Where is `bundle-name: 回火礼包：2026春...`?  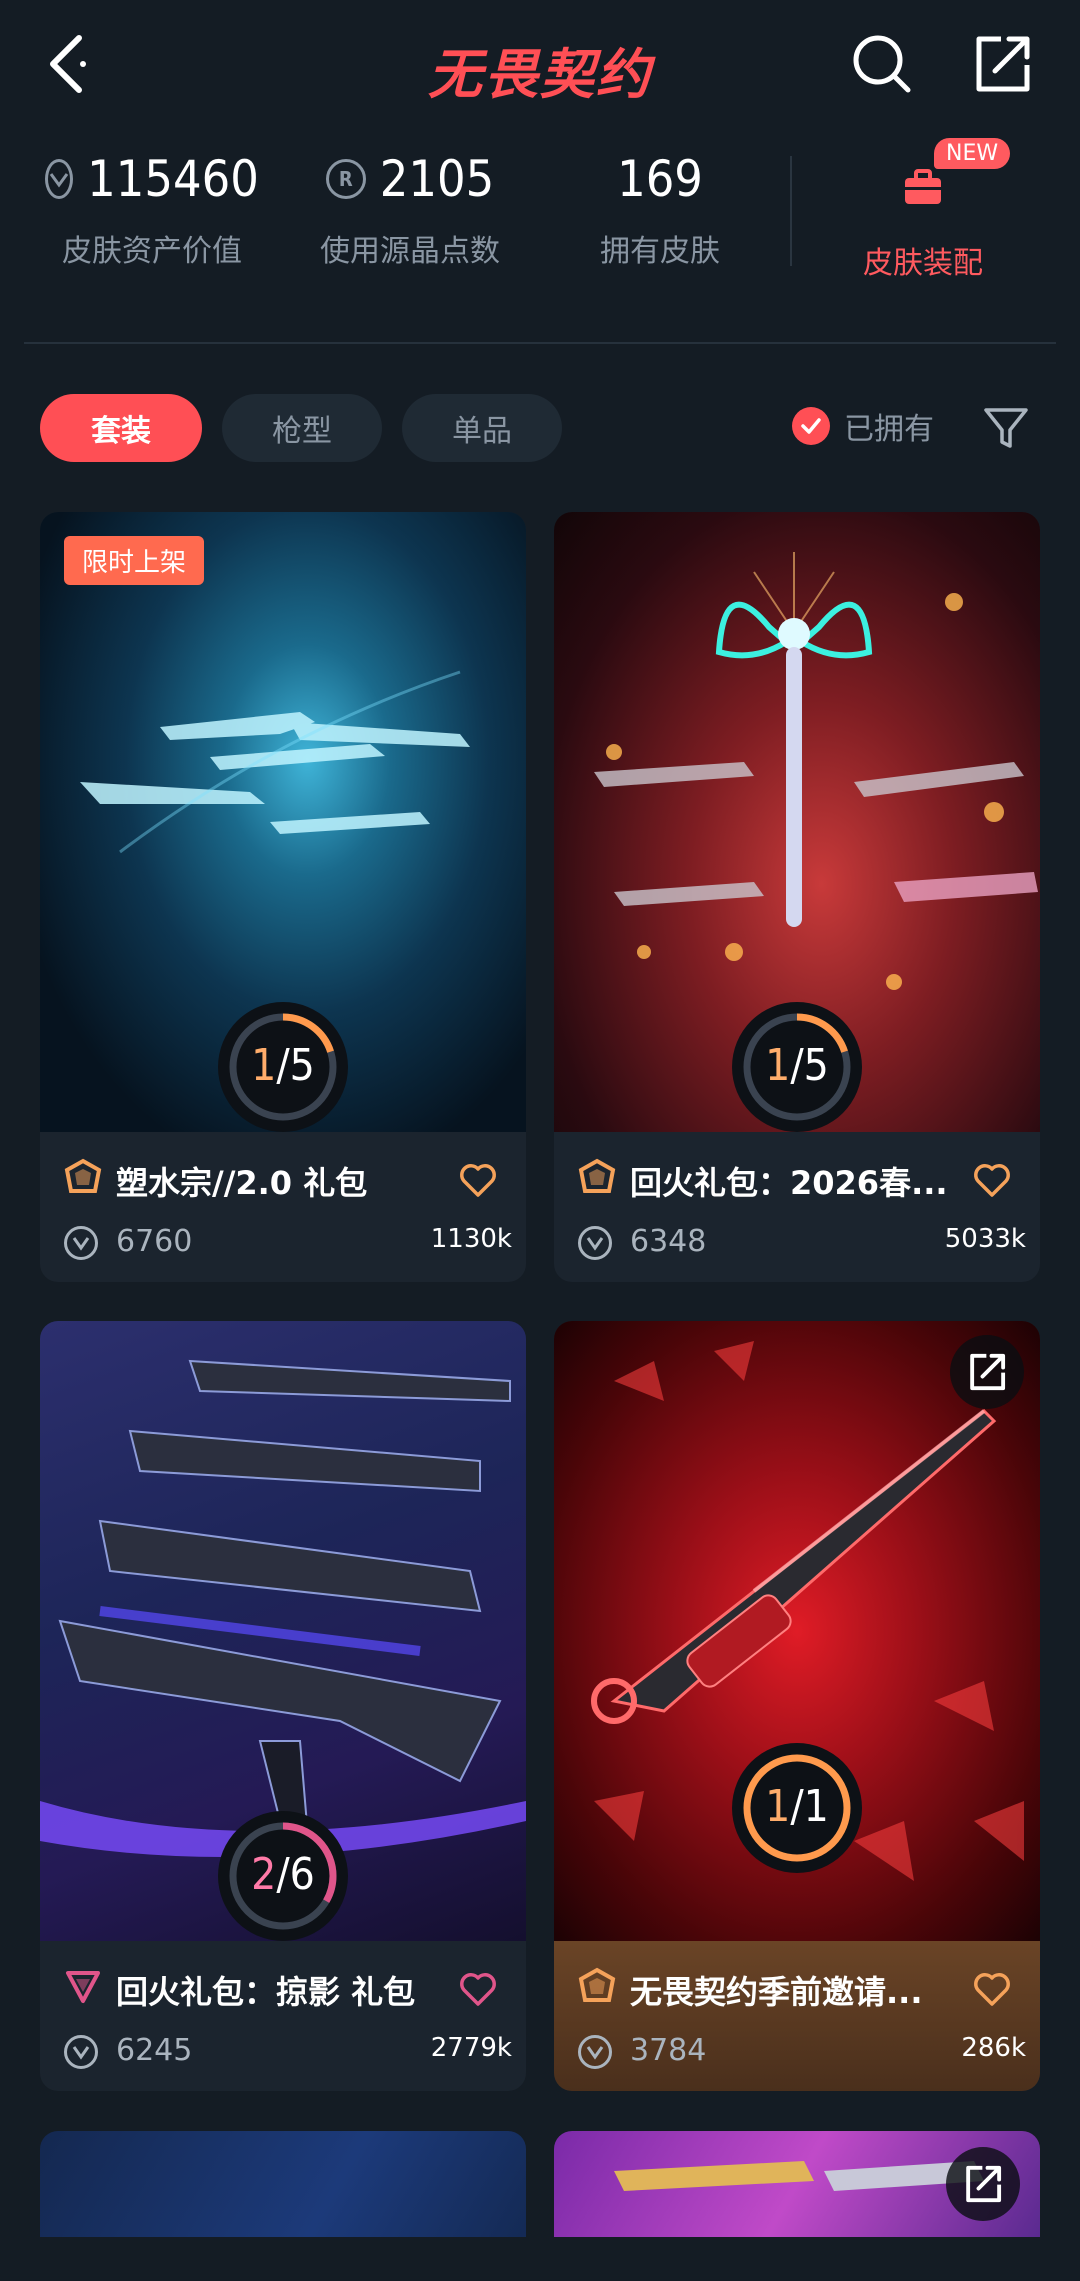
bundle-name: 回火礼包：2026春... is located at coordinates (789, 1183).